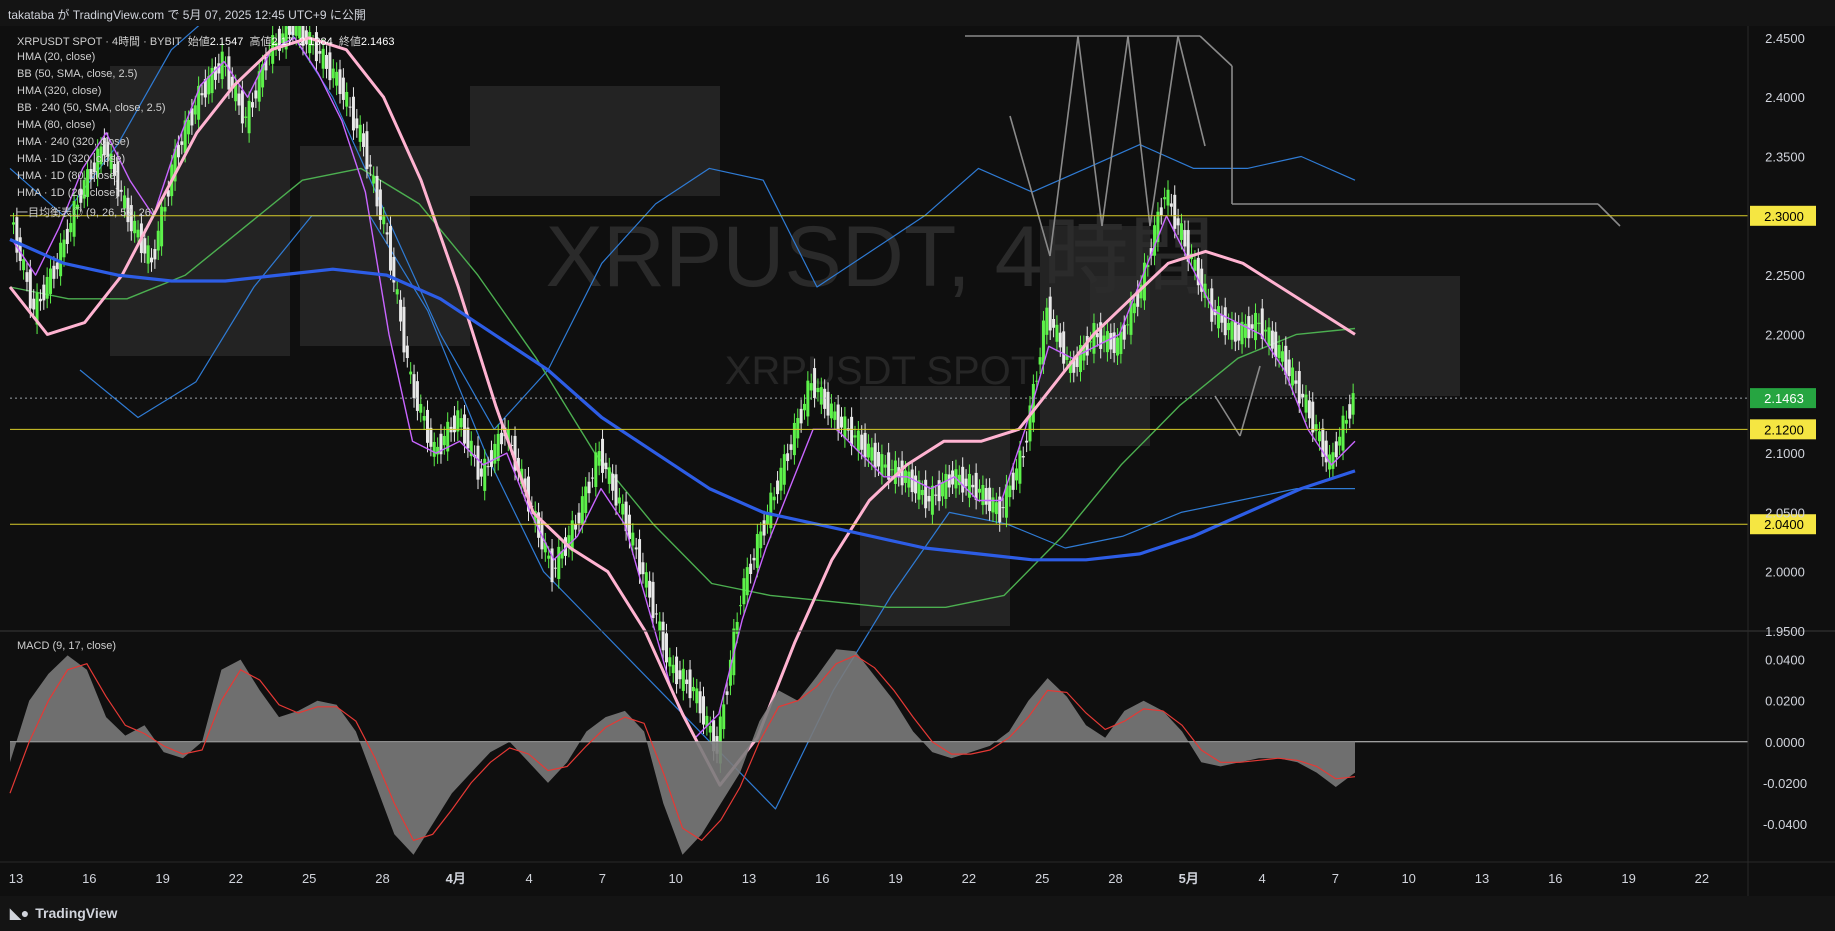  I want to click on time-axis-label: 16, so click(822, 878).